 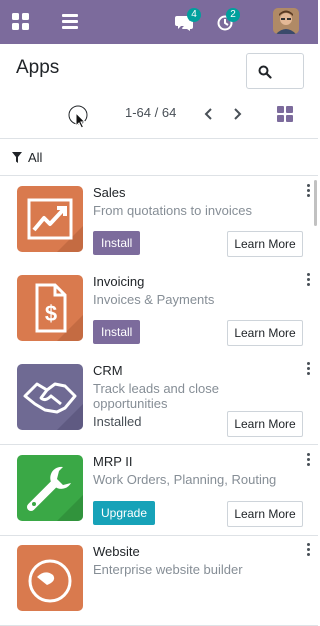 I want to click on globe-icon, so click(x=50, y=578).